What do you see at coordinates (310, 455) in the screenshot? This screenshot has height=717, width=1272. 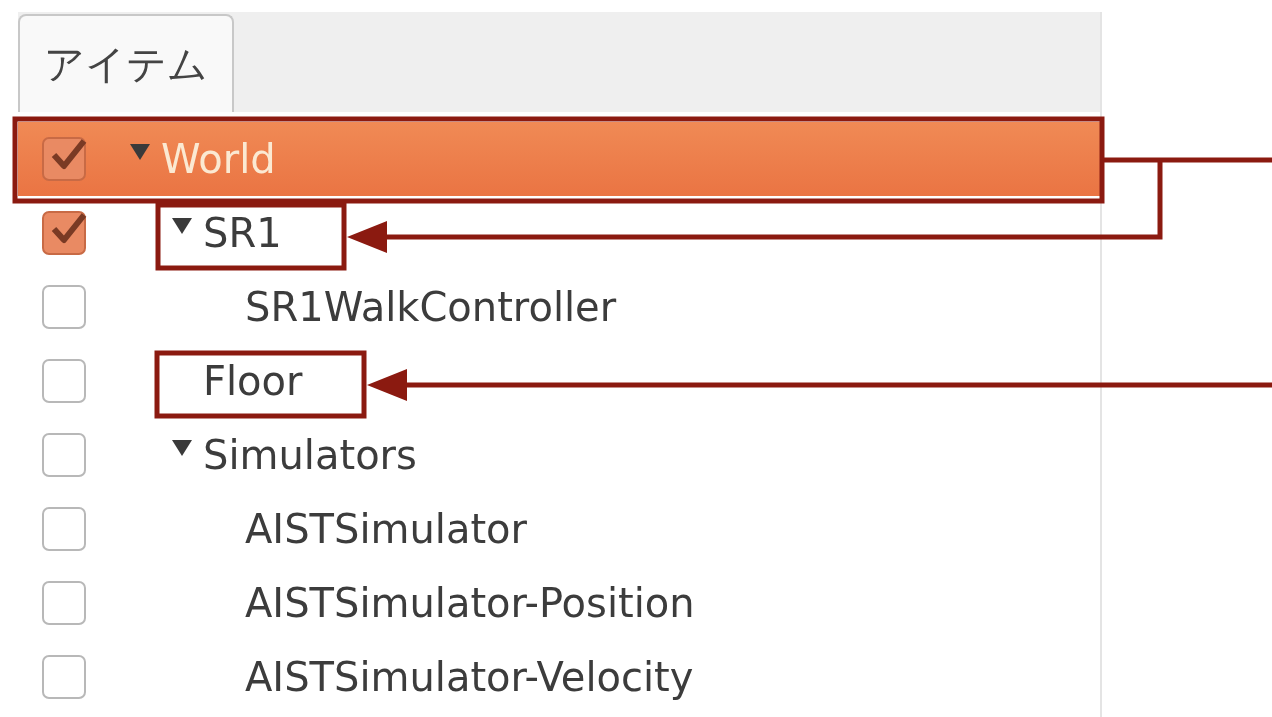 I see `tree-item-label: Simulators` at bounding box center [310, 455].